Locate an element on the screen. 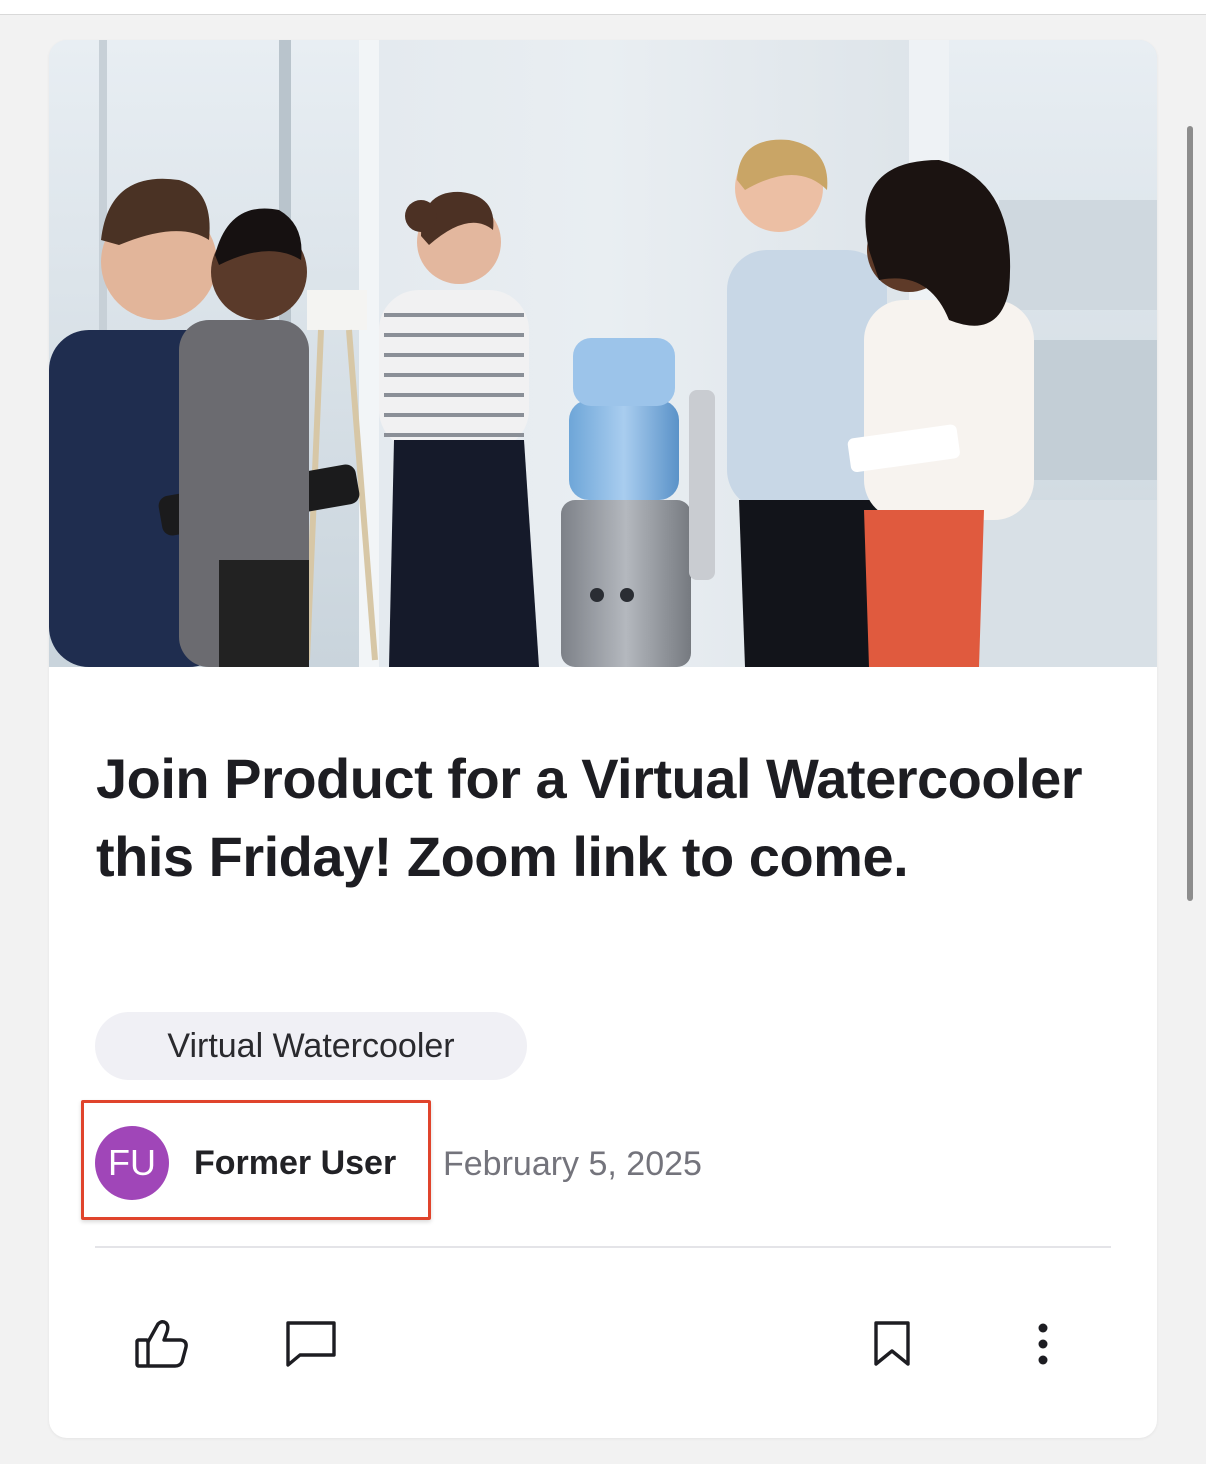 This screenshot has height=1464, width=1206. like-button is located at coordinates (162, 1344).